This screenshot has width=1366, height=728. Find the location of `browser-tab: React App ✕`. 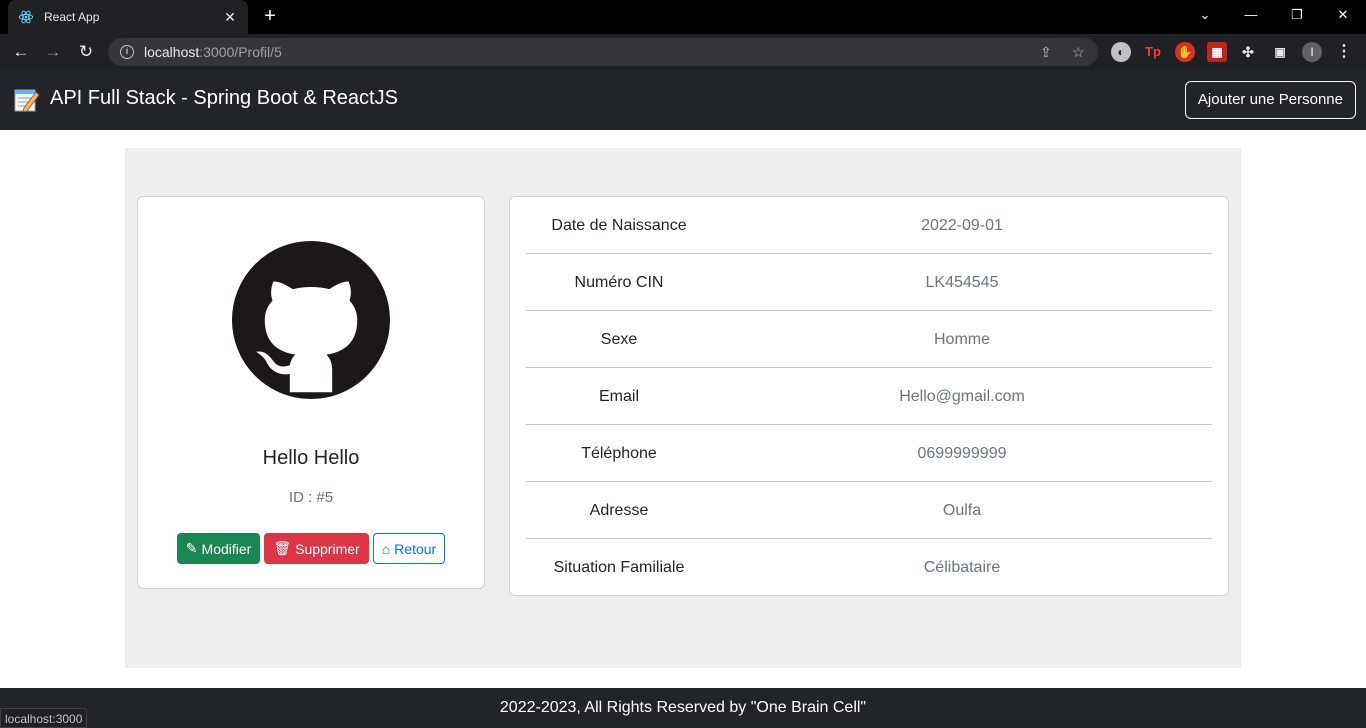

browser-tab: React App ✕ is located at coordinates (128, 17).